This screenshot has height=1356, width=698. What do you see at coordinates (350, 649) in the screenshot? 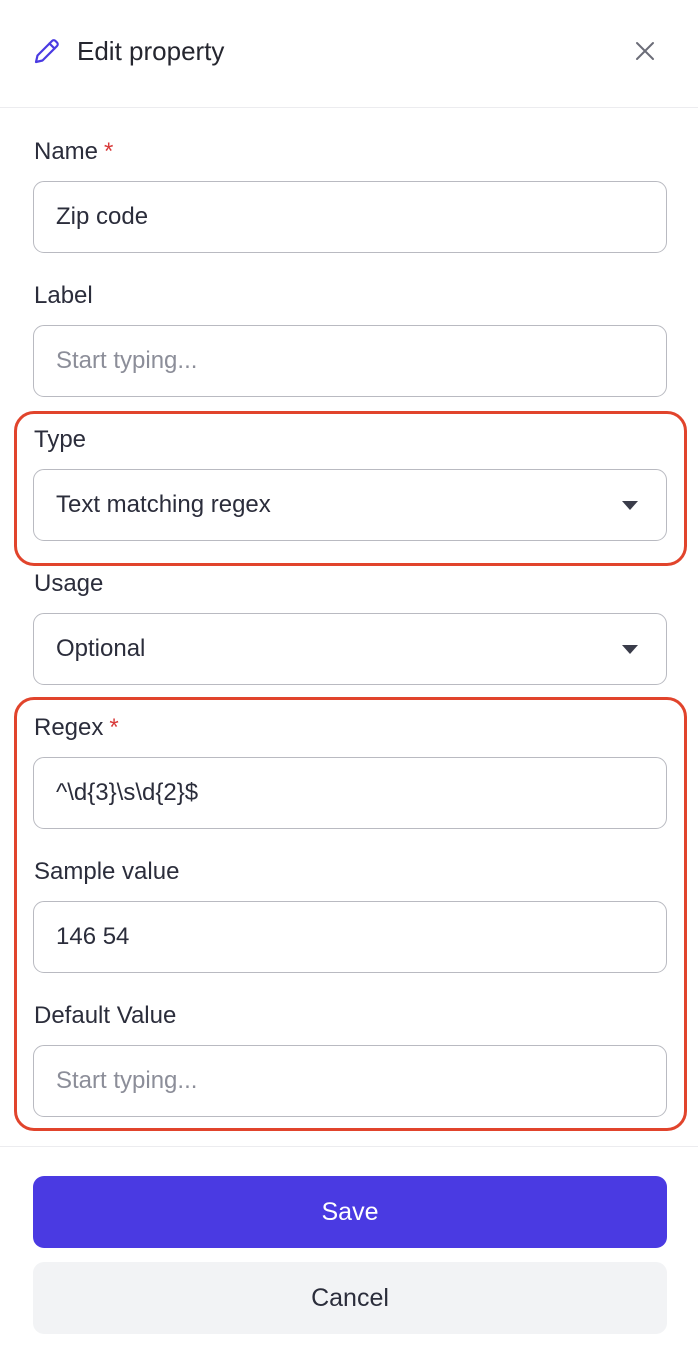
I see `usage-select: Optional` at bounding box center [350, 649].